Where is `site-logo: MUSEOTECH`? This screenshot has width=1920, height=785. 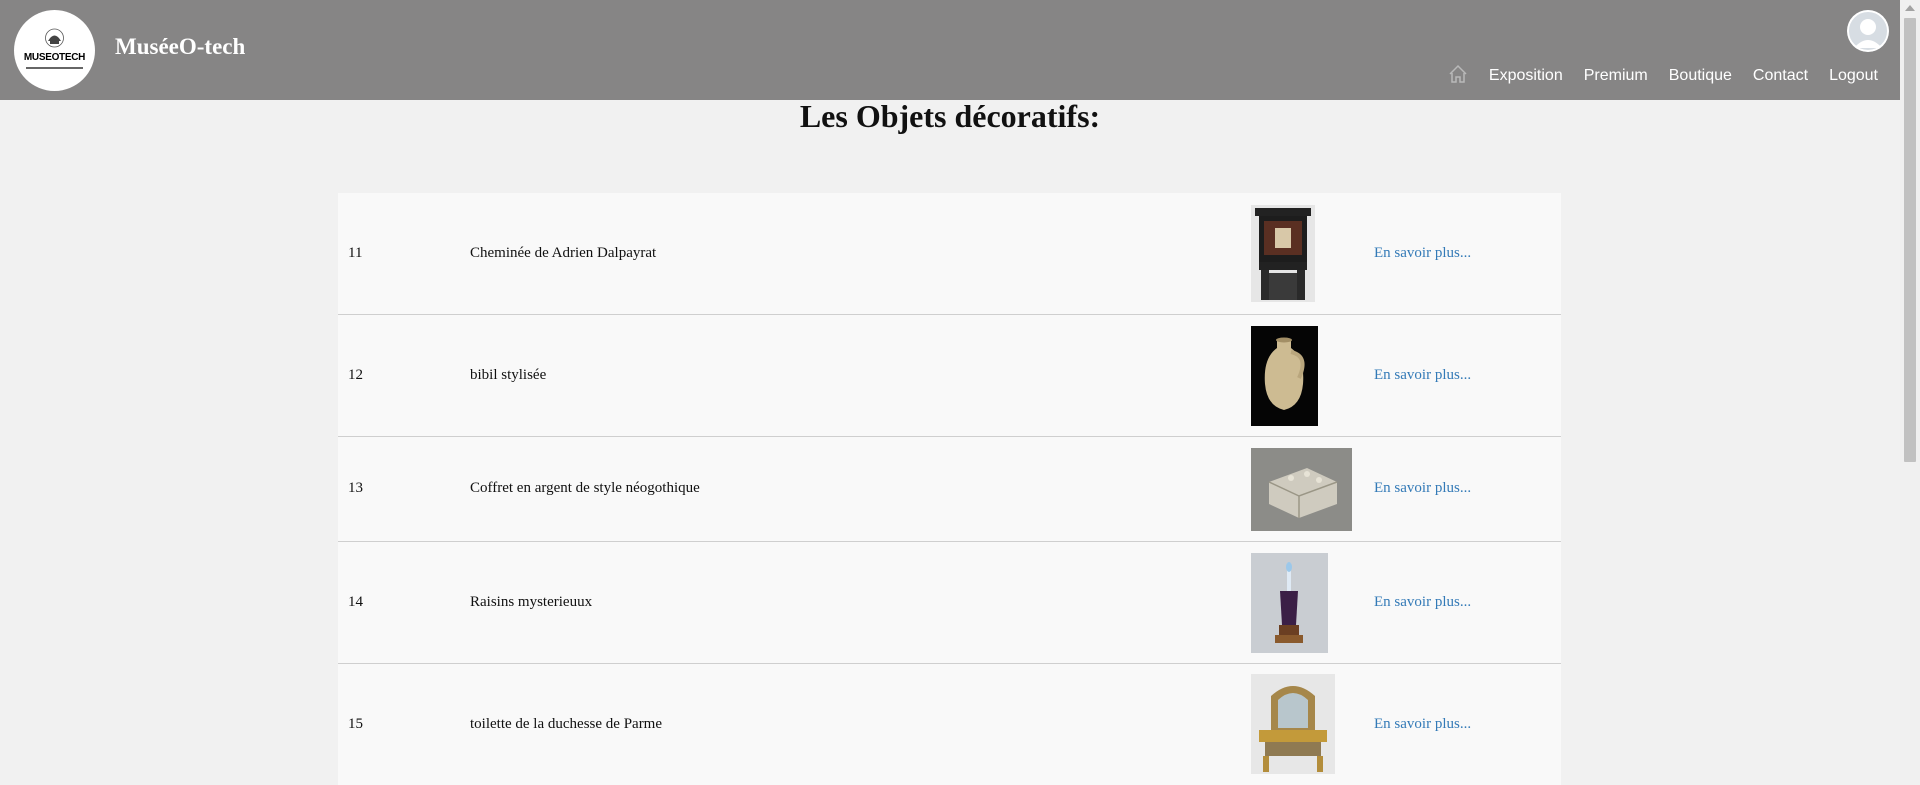 site-logo: MUSEOTECH is located at coordinates (54, 50).